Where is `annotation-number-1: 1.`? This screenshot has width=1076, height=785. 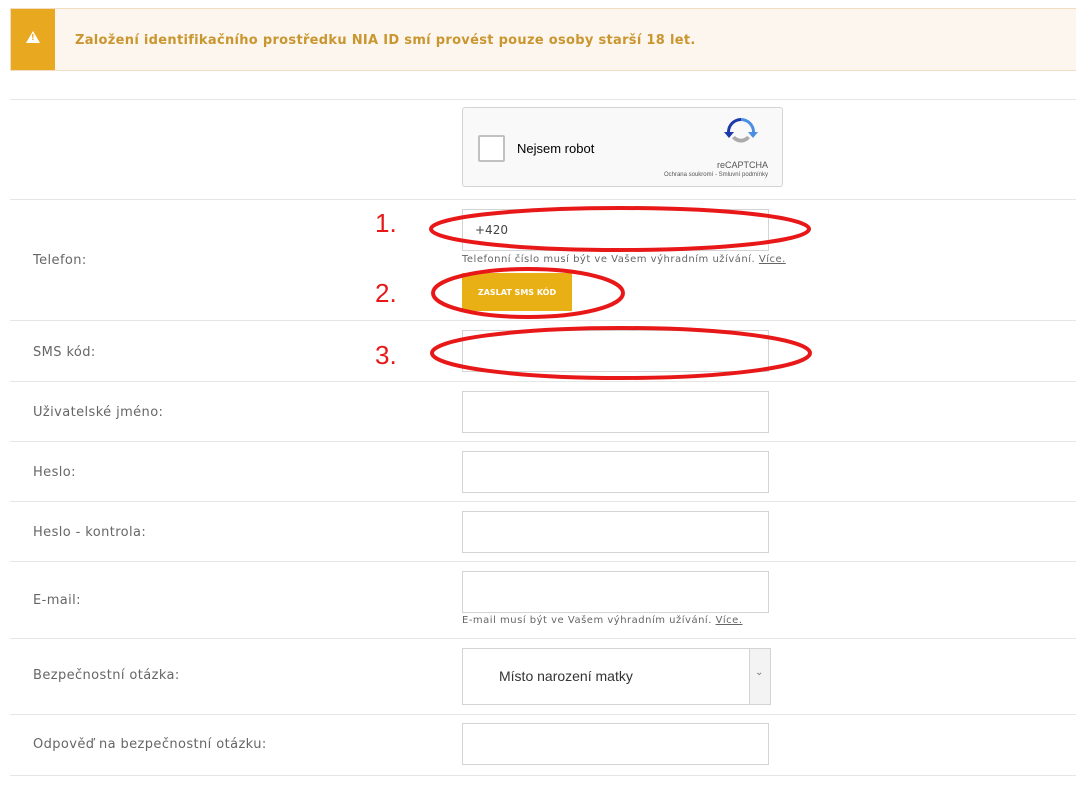 annotation-number-1: 1. is located at coordinates (386, 223).